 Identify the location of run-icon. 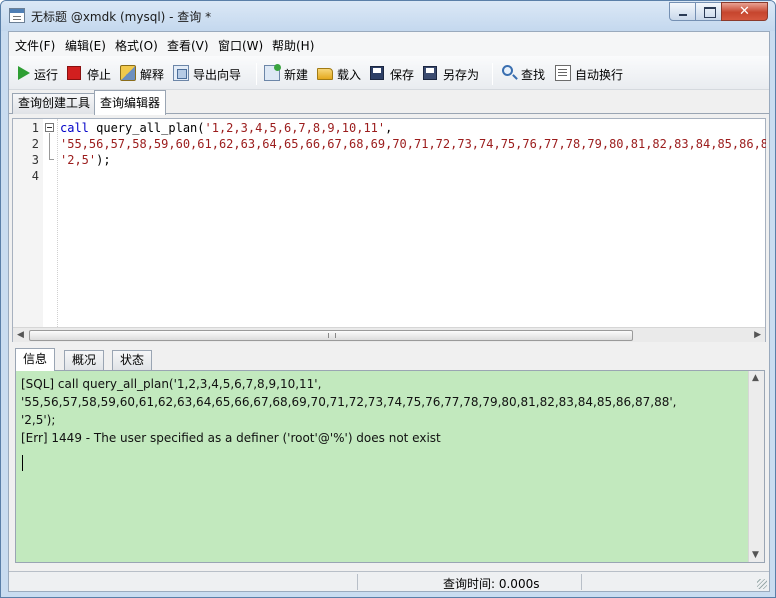
(24, 73).